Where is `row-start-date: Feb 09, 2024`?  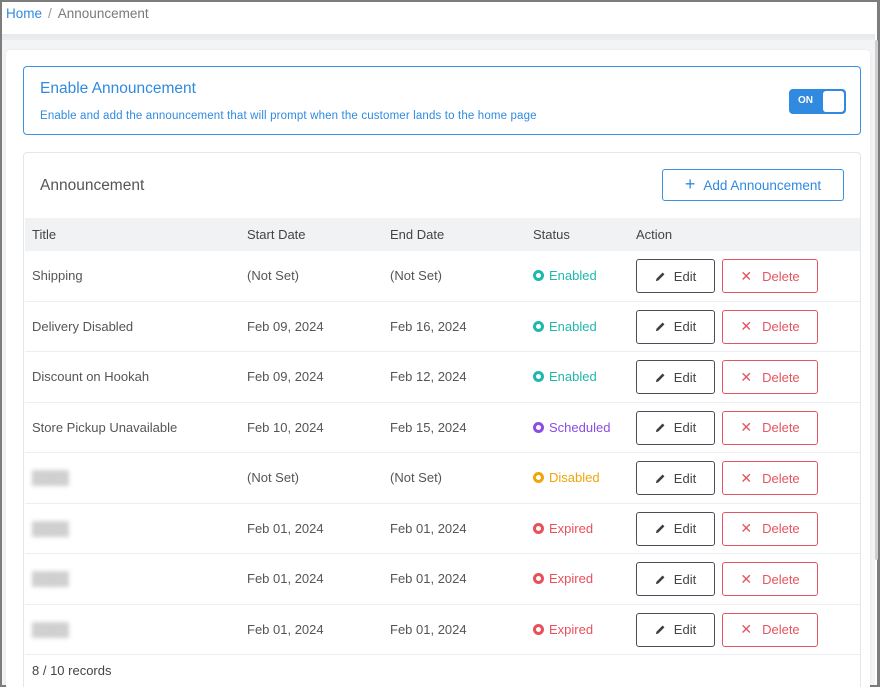
row-start-date: Feb 09, 2024 is located at coordinates (285, 376).